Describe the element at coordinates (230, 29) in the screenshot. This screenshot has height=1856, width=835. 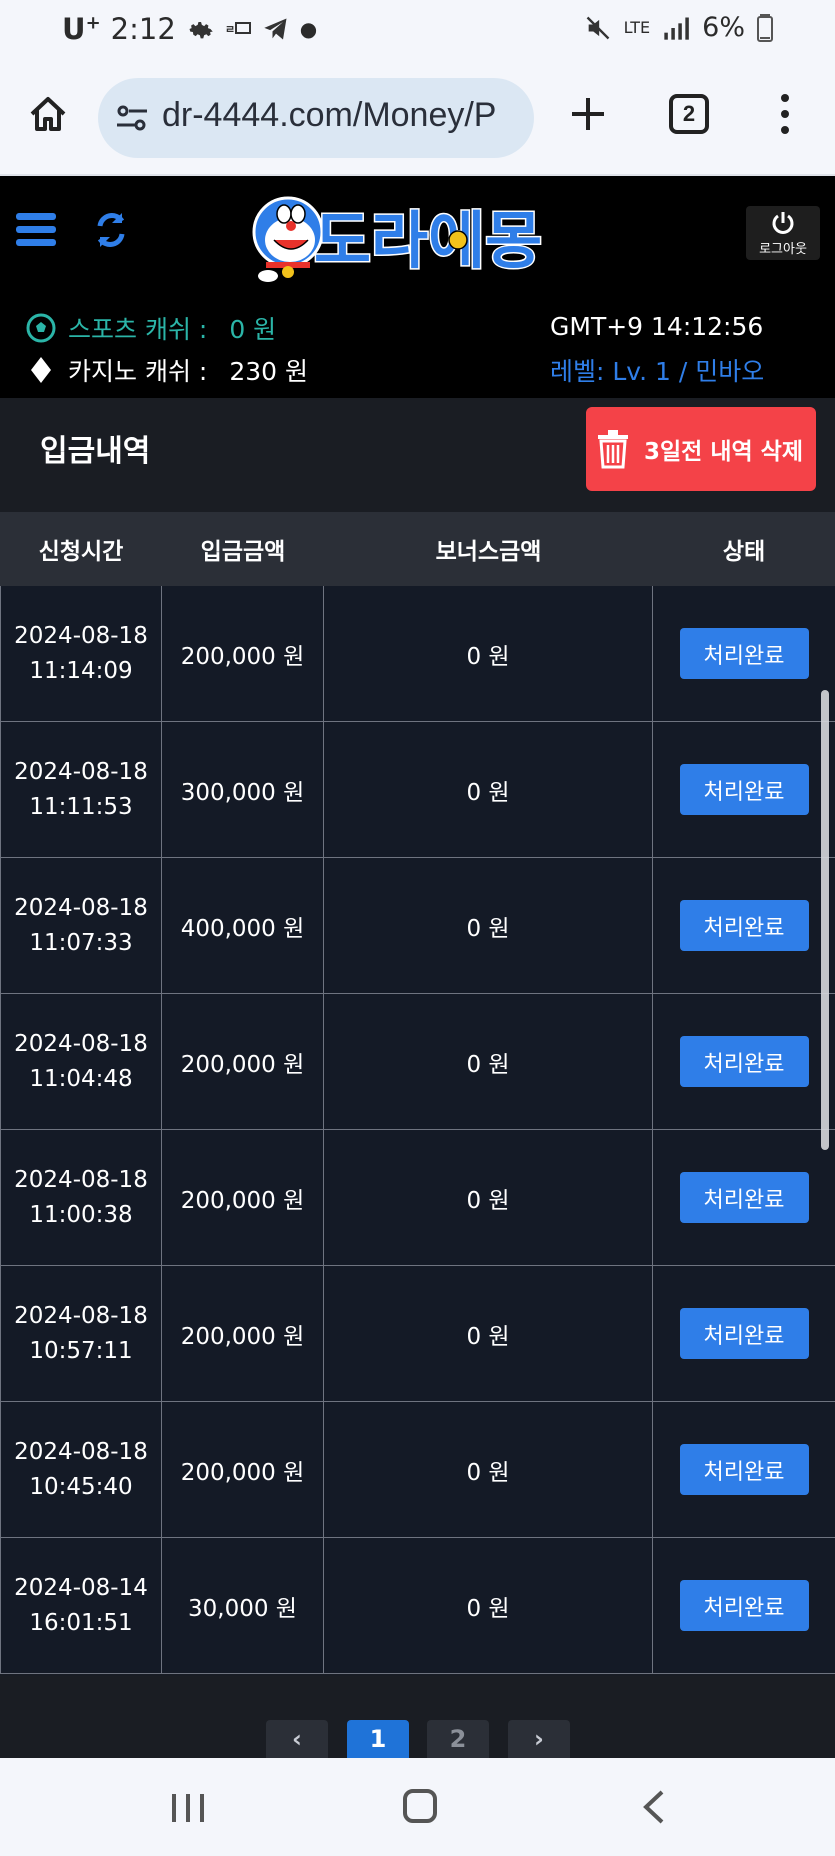
I see `svg-text: ㄹ` at that location.